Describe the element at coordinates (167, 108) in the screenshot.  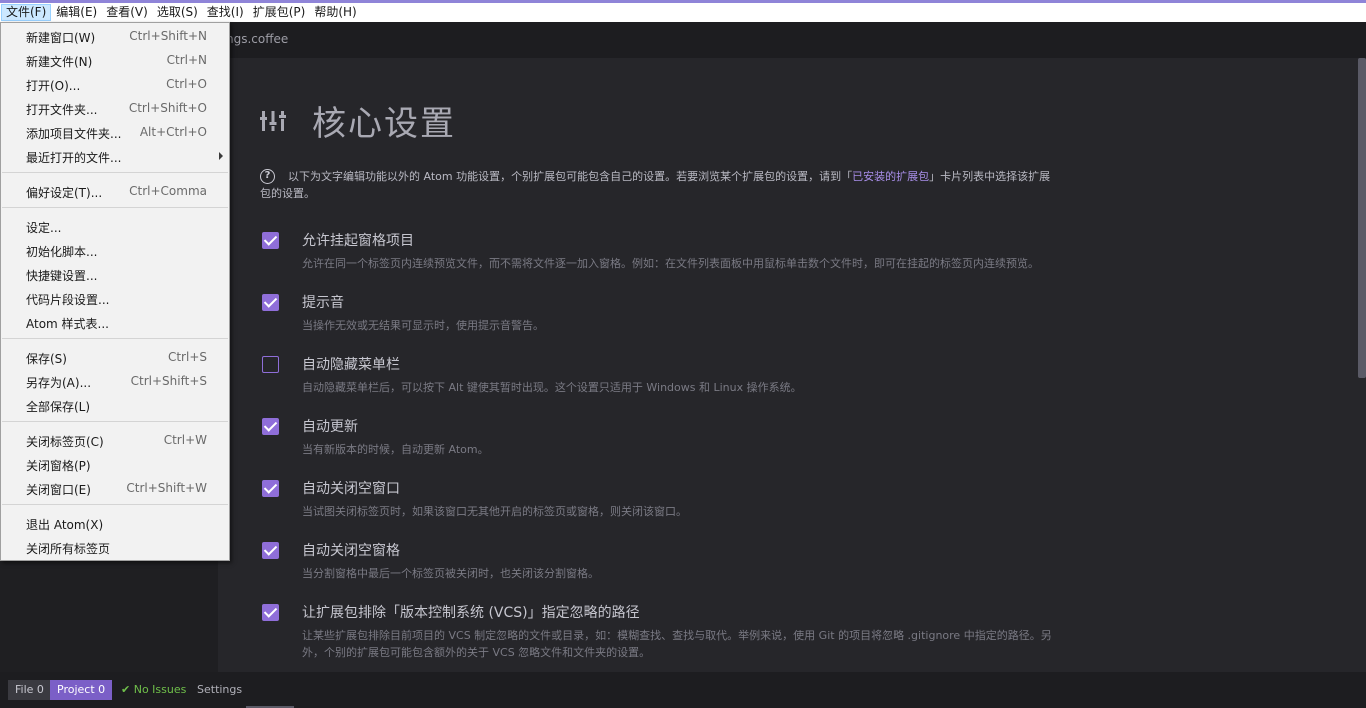
I see `menu-item-shortcut: Ctrl+Shift+O` at that location.